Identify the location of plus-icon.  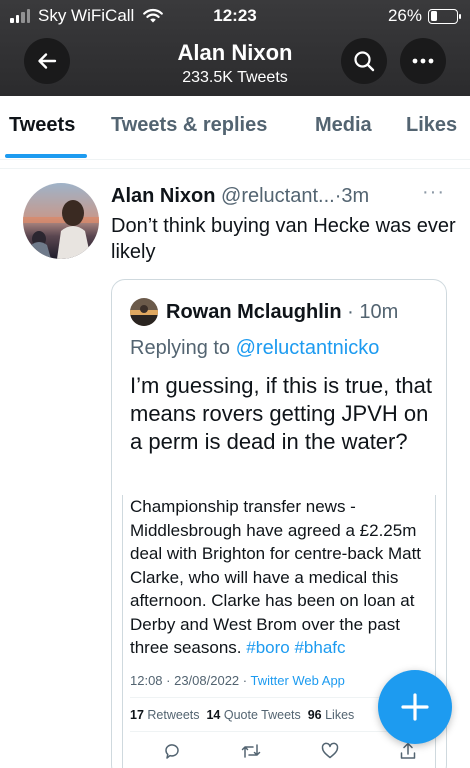
(415, 707).